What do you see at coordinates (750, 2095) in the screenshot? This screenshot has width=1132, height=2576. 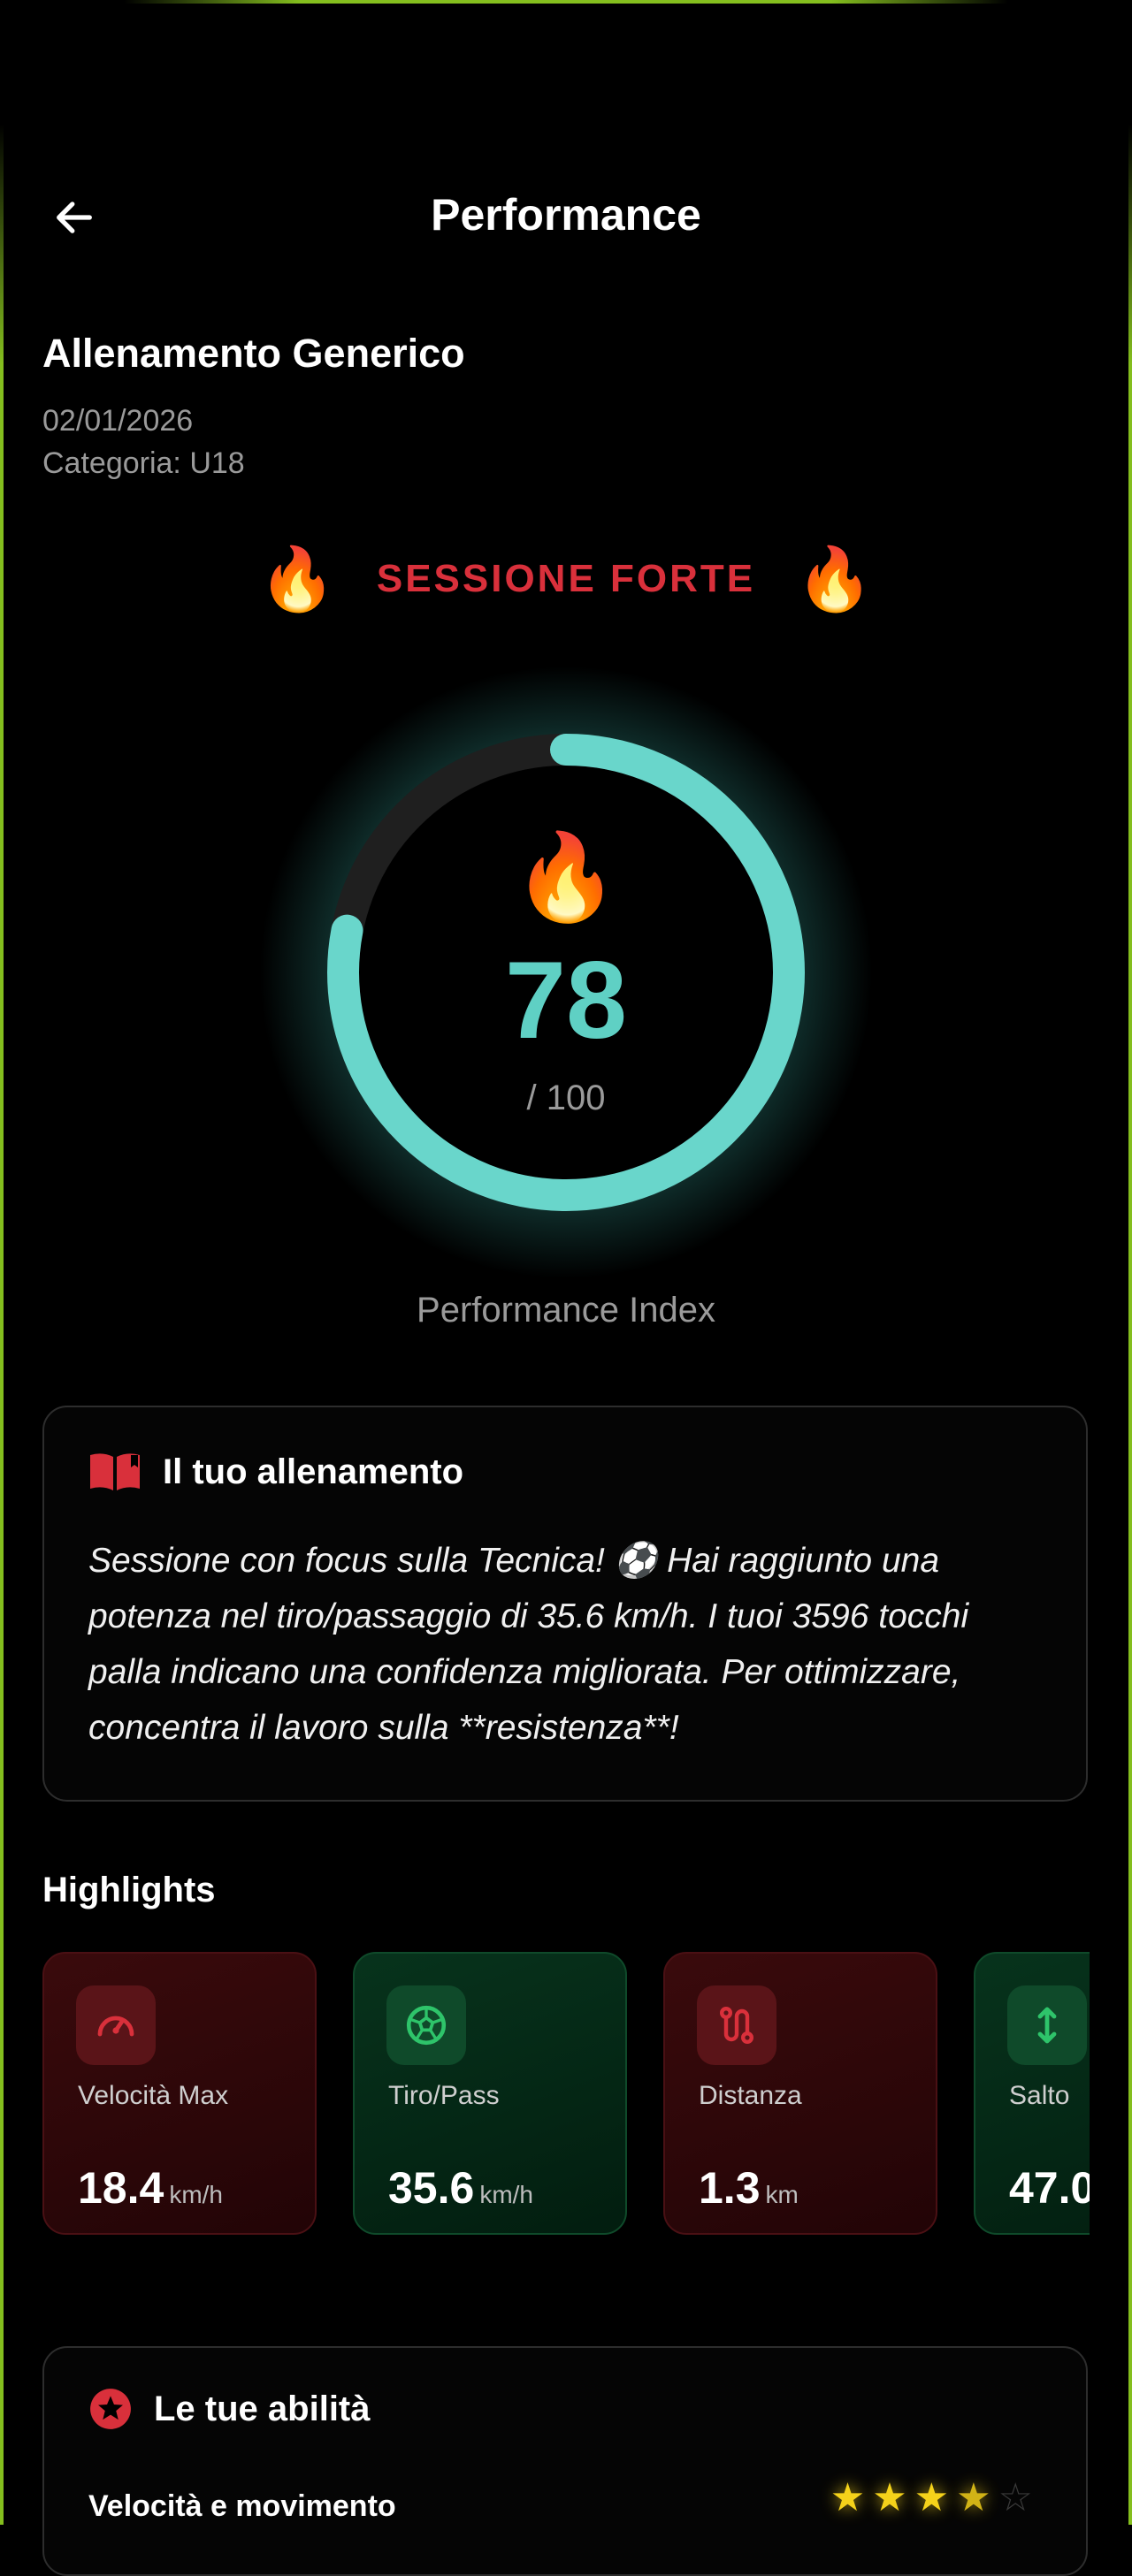 I see `highlight-label: Distanza` at bounding box center [750, 2095].